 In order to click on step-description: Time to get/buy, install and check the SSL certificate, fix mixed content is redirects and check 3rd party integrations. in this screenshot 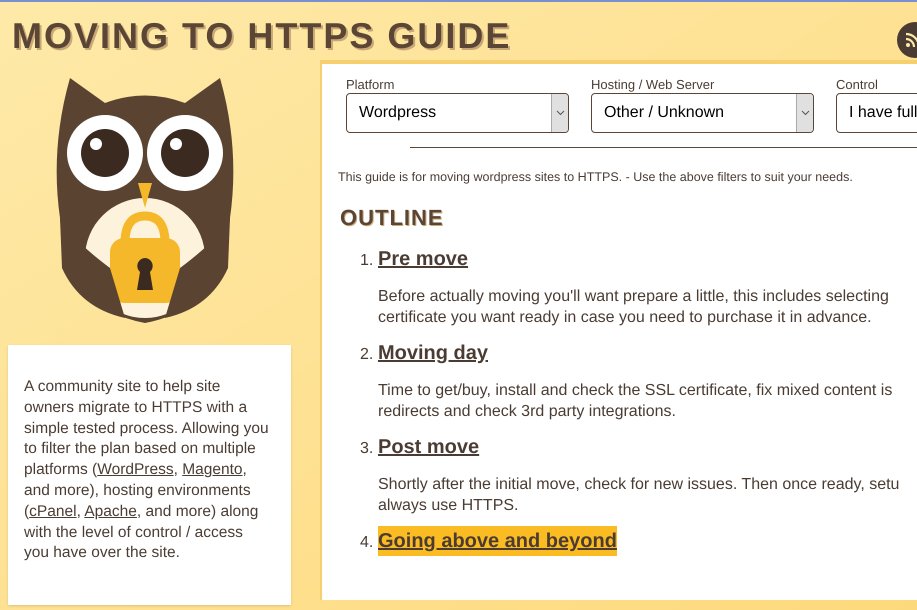, I will do `click(636, 401)`.